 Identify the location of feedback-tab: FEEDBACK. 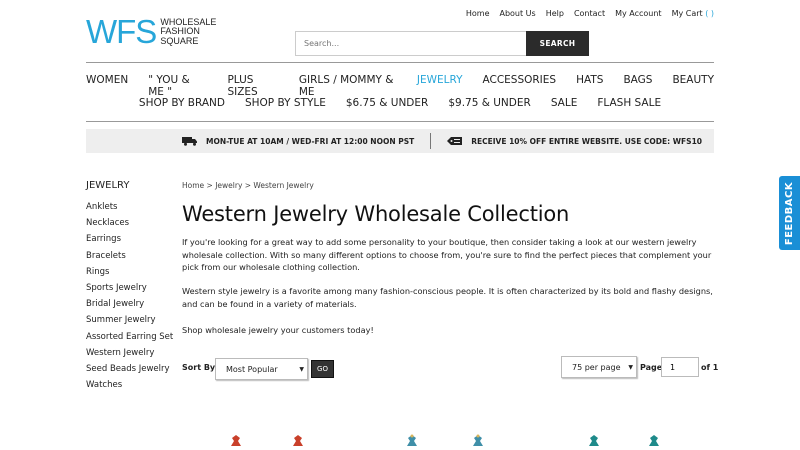
(789, 213).